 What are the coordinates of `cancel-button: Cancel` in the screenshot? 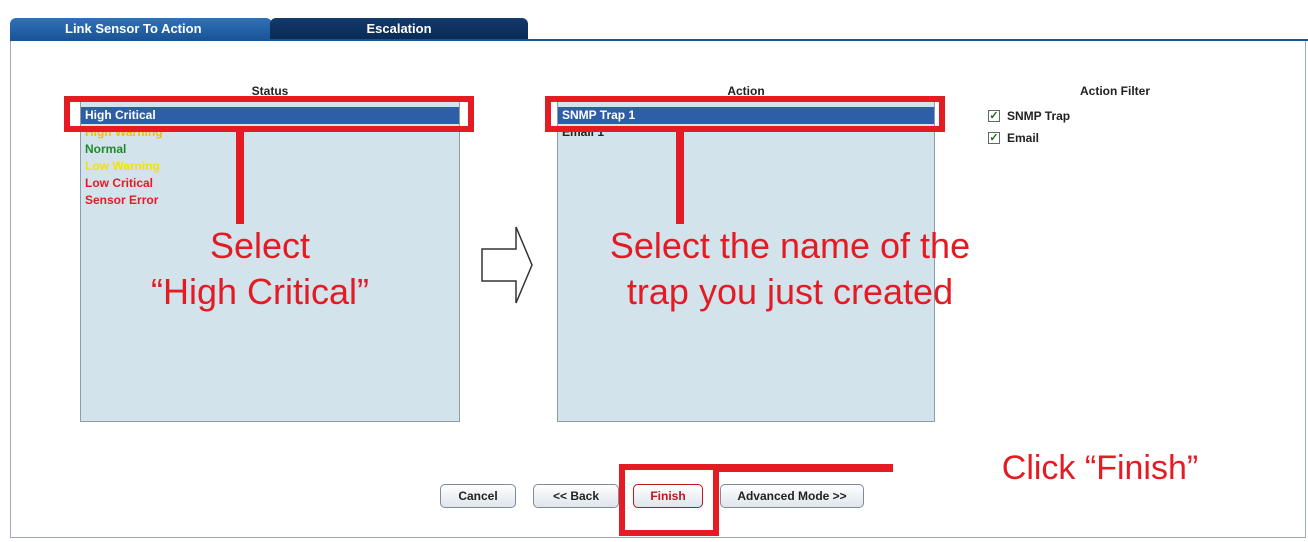 It's located at (478, 496).